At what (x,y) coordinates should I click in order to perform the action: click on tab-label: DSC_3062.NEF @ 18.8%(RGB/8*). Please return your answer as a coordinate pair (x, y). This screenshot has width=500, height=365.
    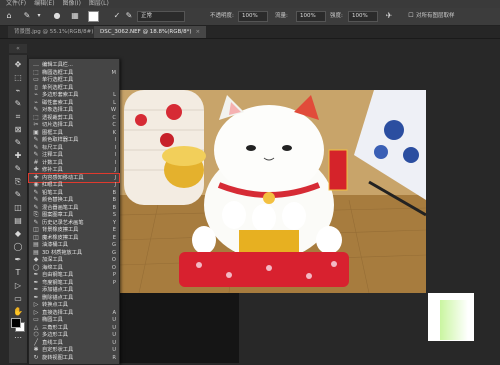
    Looking at the image, I should click on (146, 32).